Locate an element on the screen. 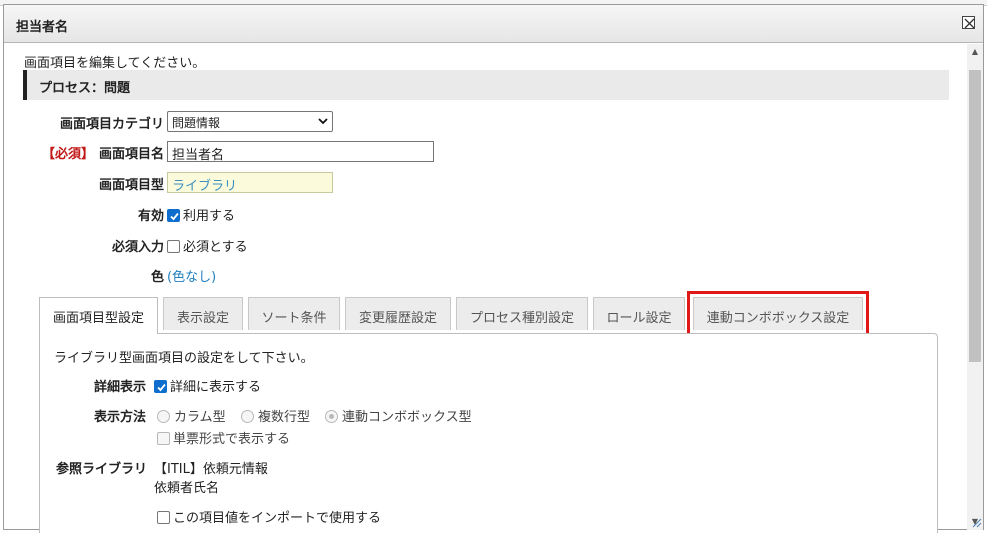 This screenshot has width=987, height=533. single-form-checkbox-row: 単票形式で表示する is located at coordinates (223, 437).